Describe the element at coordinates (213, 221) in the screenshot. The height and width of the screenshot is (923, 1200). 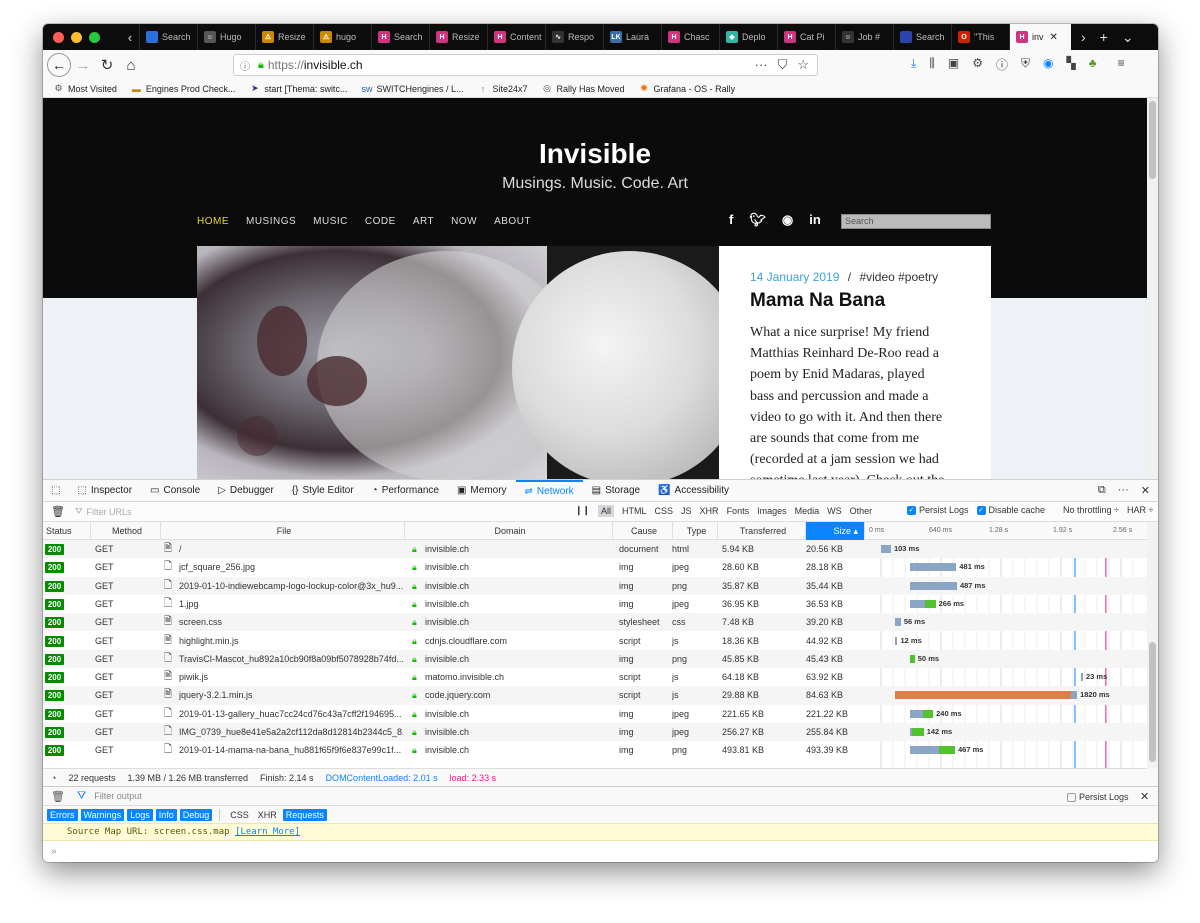
I see `site-nav-home: HOME` at that location.